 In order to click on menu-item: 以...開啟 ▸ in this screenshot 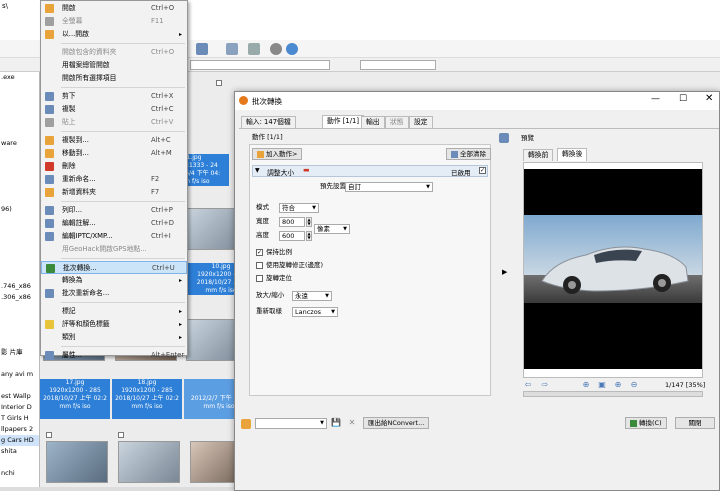, I will do `click(114, 34)`.